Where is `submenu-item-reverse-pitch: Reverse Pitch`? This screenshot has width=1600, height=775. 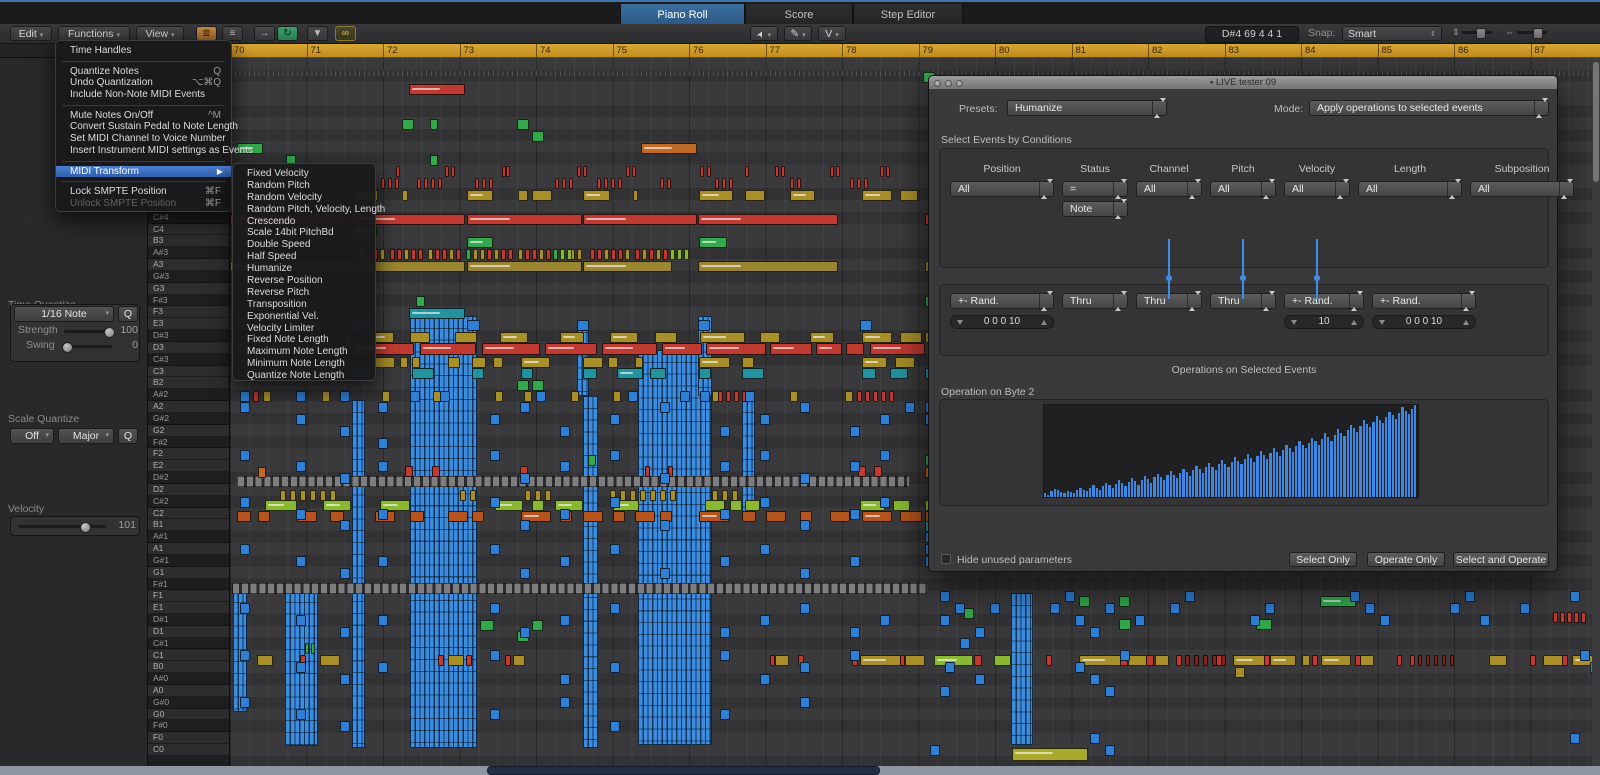 submenu-item-reverse-pitch: Reverse Pitch is located at coordinates (304, 293).